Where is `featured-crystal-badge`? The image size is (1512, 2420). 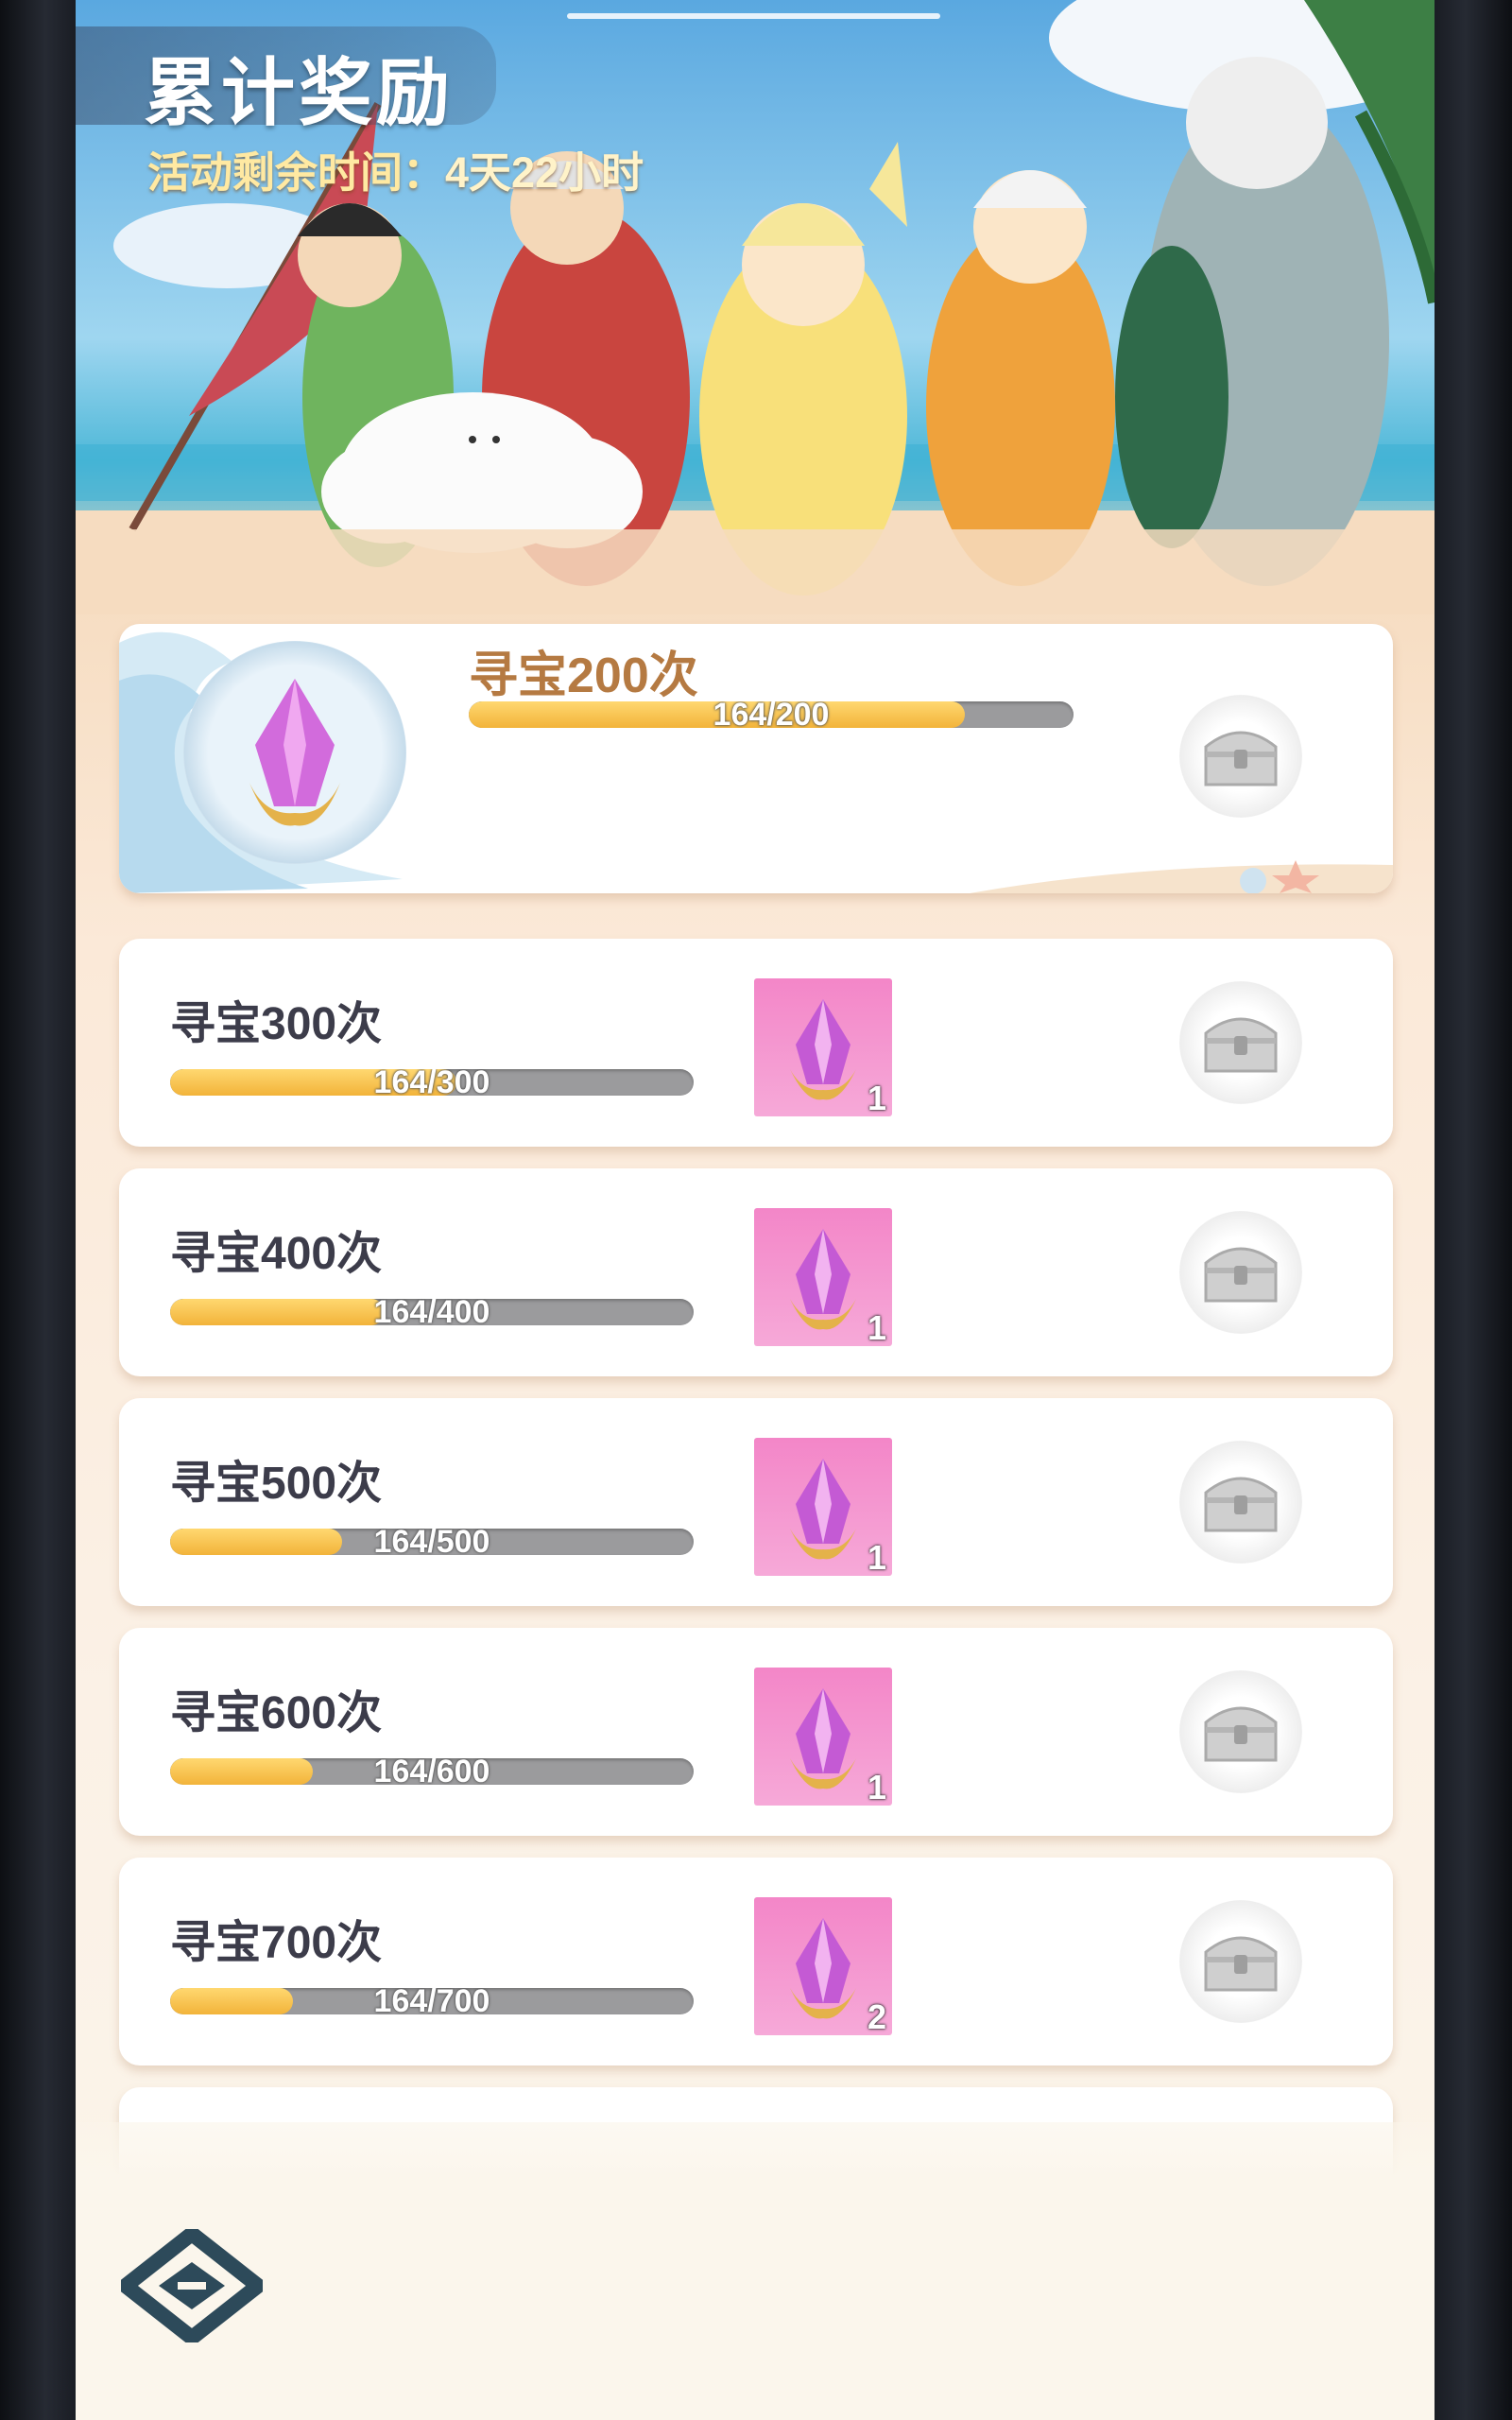 featured-crystal-badge is located at coordinates (294, 753).